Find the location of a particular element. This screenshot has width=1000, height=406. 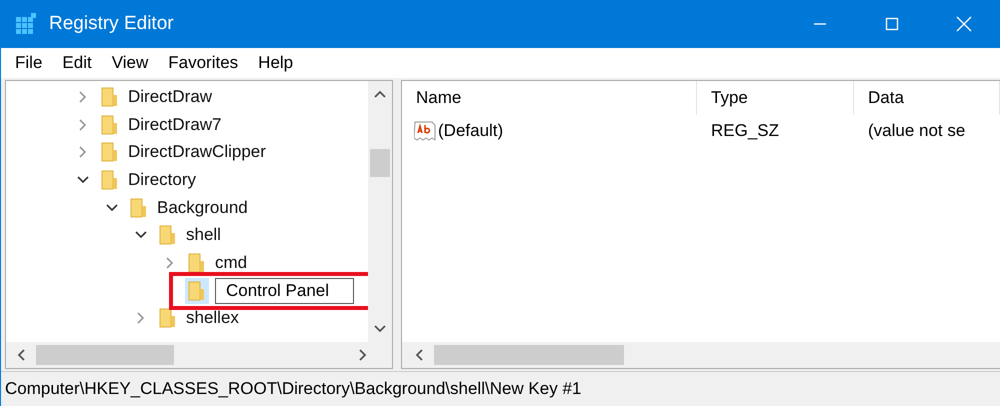

value-type: REG_SZ is located at coordinates (745, 131).